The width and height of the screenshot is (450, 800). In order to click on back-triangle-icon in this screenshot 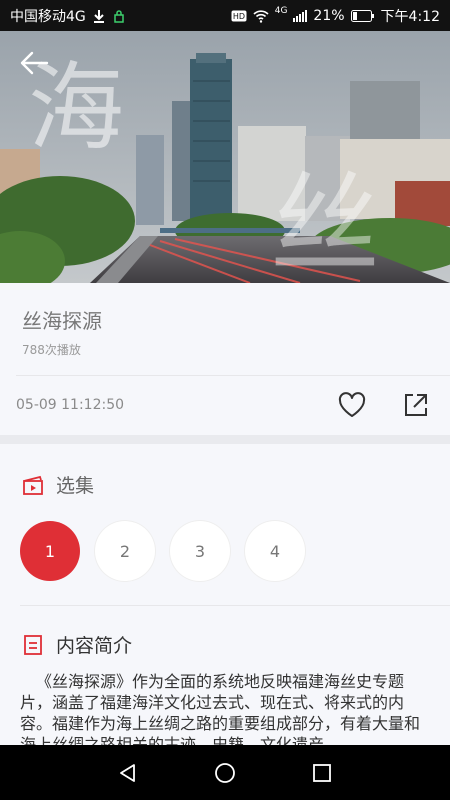, I will do `click(128, 772)`.